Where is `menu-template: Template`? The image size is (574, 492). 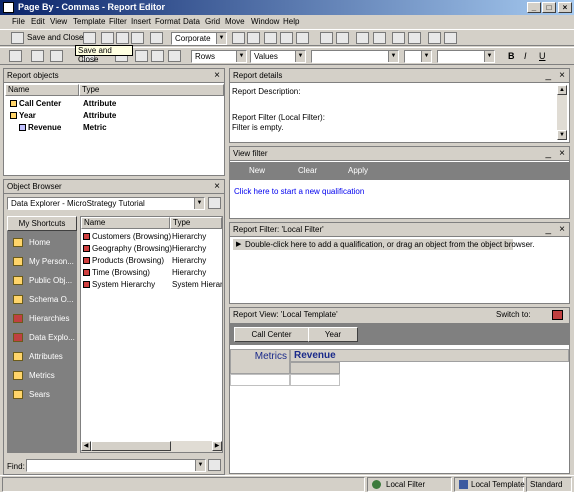 menu-template: Template is located at coordinates (89, 21).